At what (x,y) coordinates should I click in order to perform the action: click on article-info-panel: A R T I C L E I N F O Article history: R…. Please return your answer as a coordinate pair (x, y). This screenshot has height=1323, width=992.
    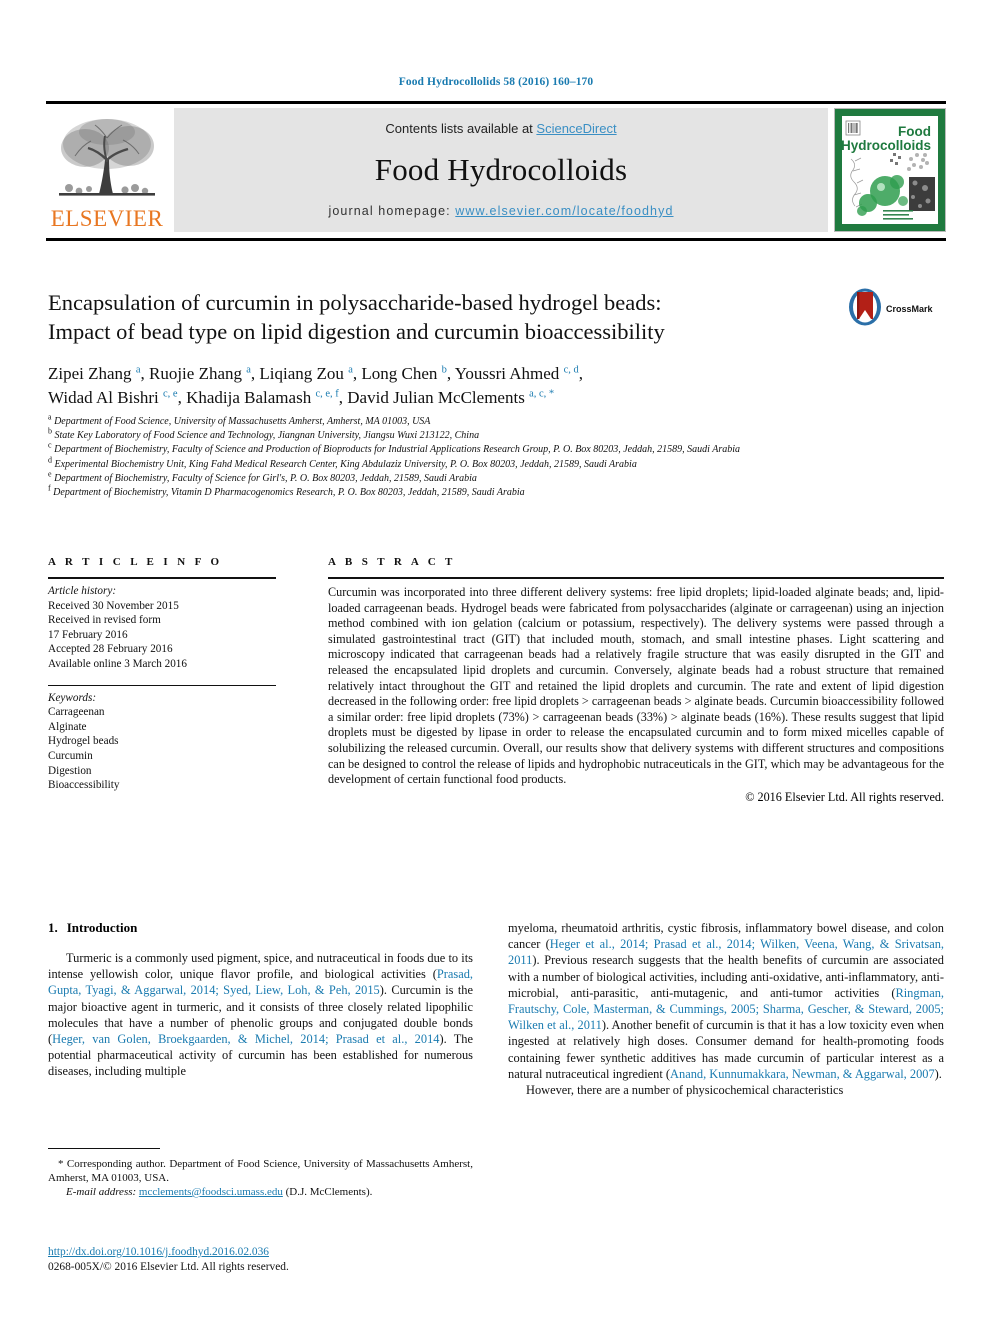
    Looking at the image, I should click on (162, 674).